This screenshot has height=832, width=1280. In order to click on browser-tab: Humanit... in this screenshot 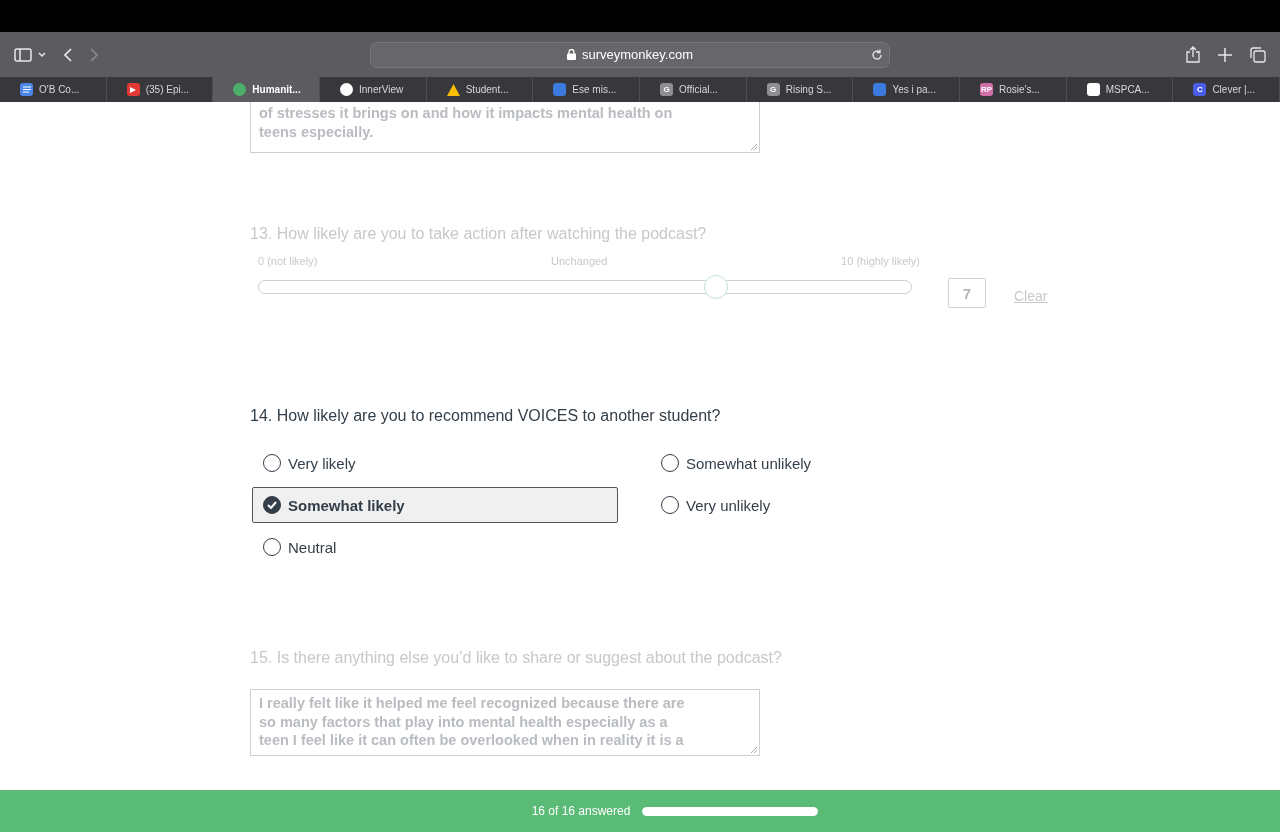, I will do `click(266, 89)`.